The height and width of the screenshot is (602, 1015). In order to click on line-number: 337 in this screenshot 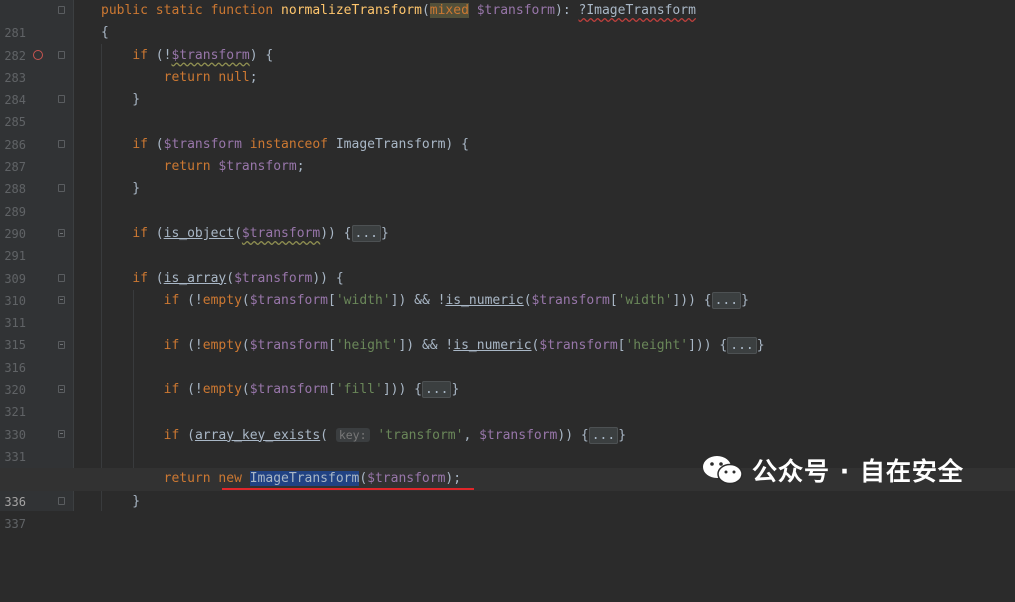, I will do `click(15, 523)`.